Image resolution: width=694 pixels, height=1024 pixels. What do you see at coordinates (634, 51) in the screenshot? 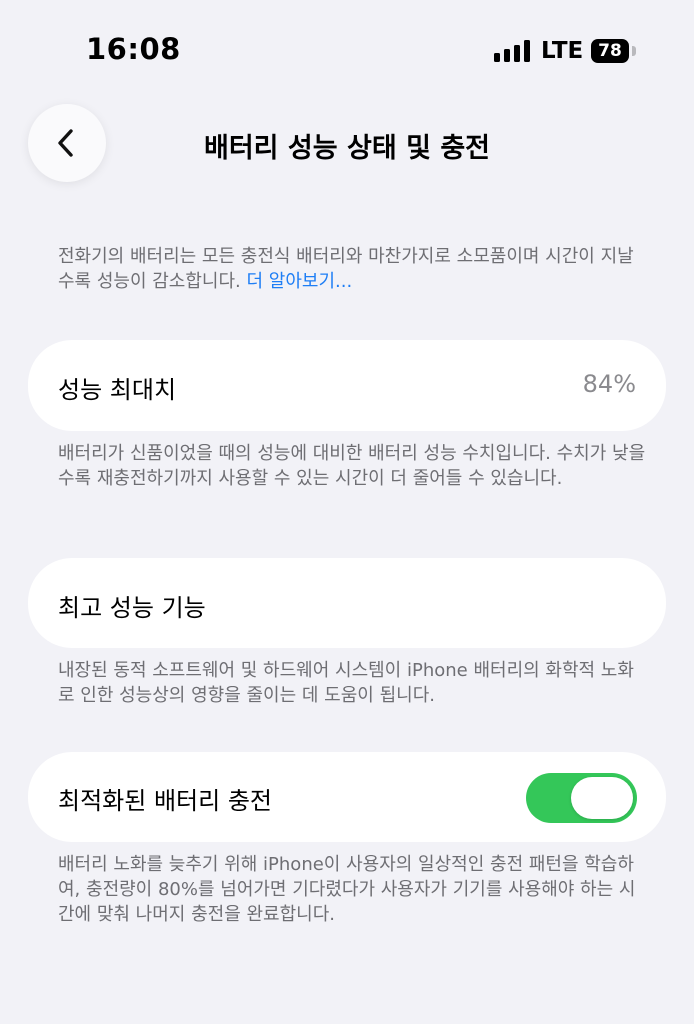
I see `battery-cap` at bounding box center [634, 51].